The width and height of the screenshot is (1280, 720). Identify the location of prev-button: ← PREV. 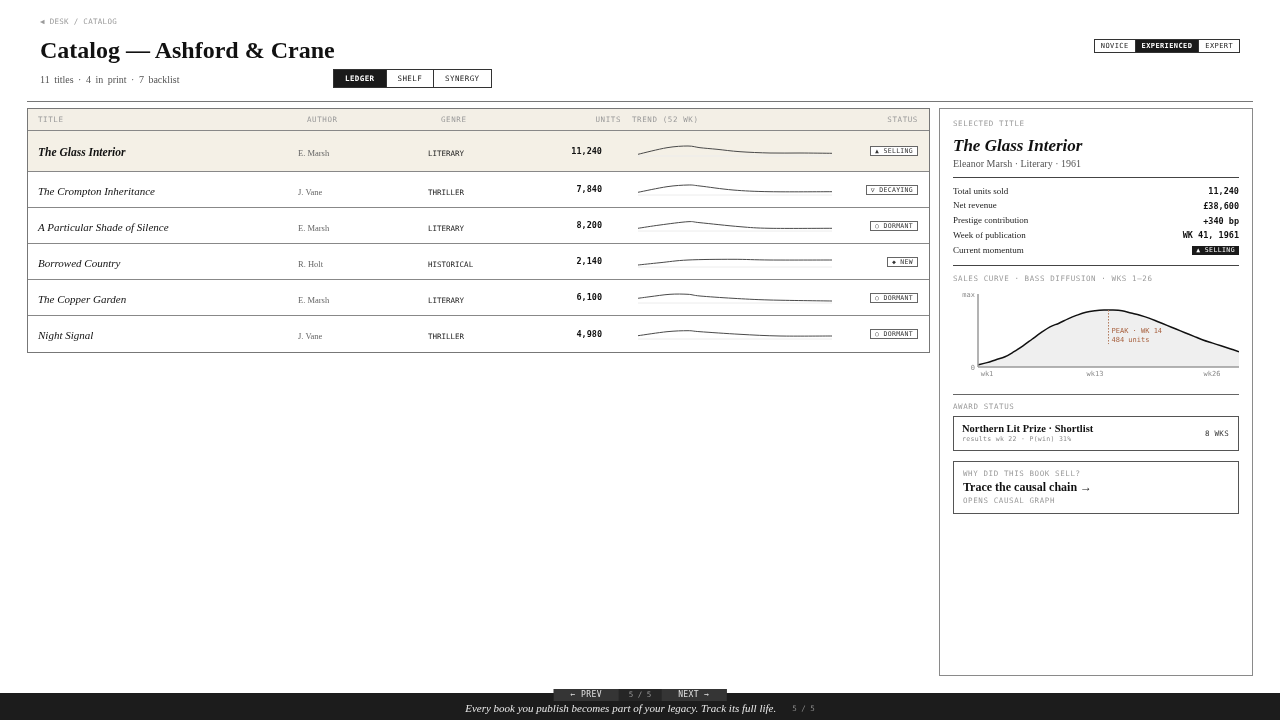
(586, 695).